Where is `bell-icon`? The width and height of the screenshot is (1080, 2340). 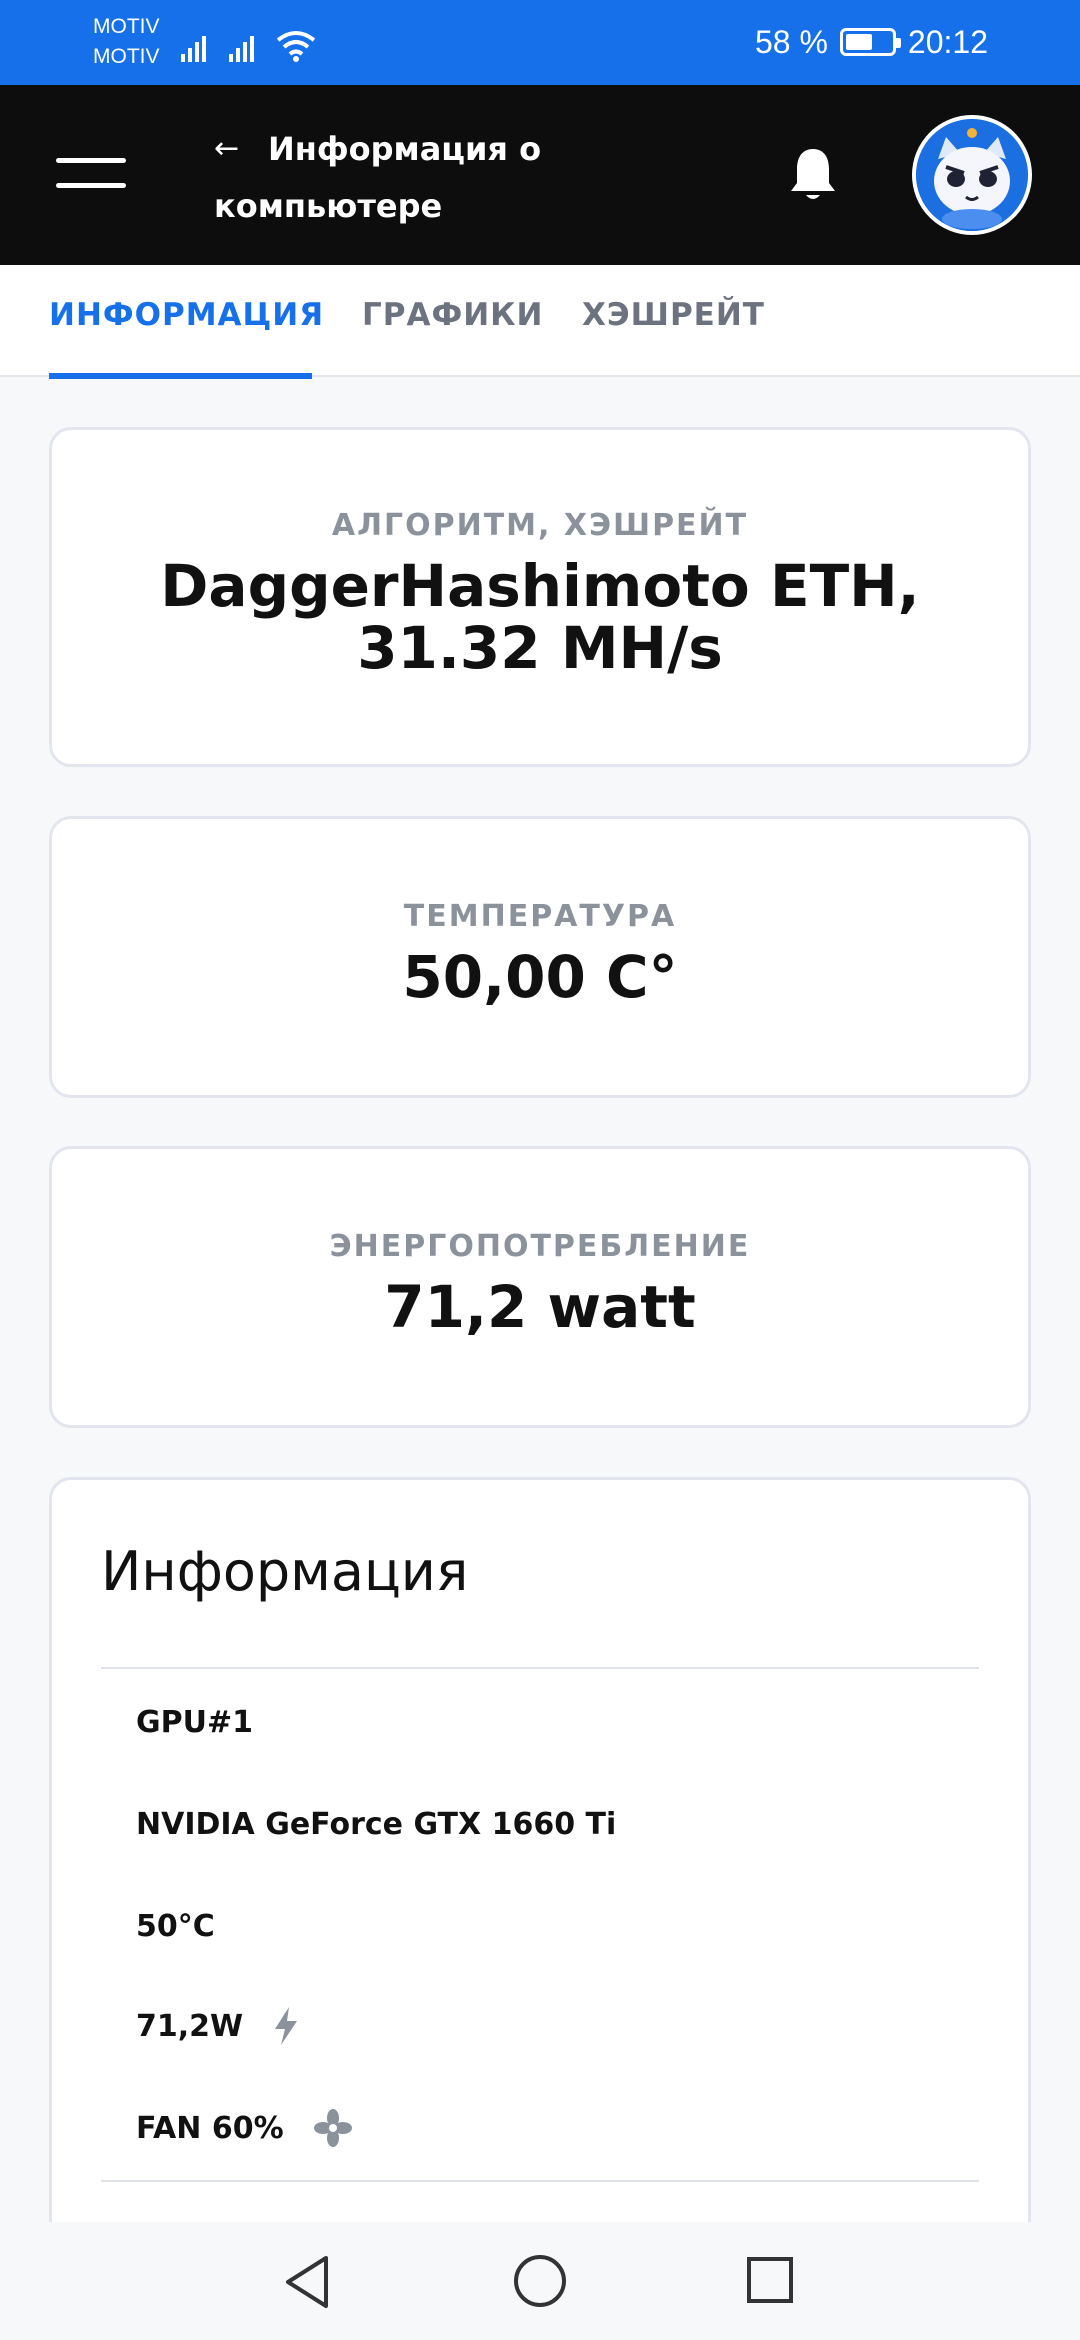 bell-icon is located at coordinates (813, 175).